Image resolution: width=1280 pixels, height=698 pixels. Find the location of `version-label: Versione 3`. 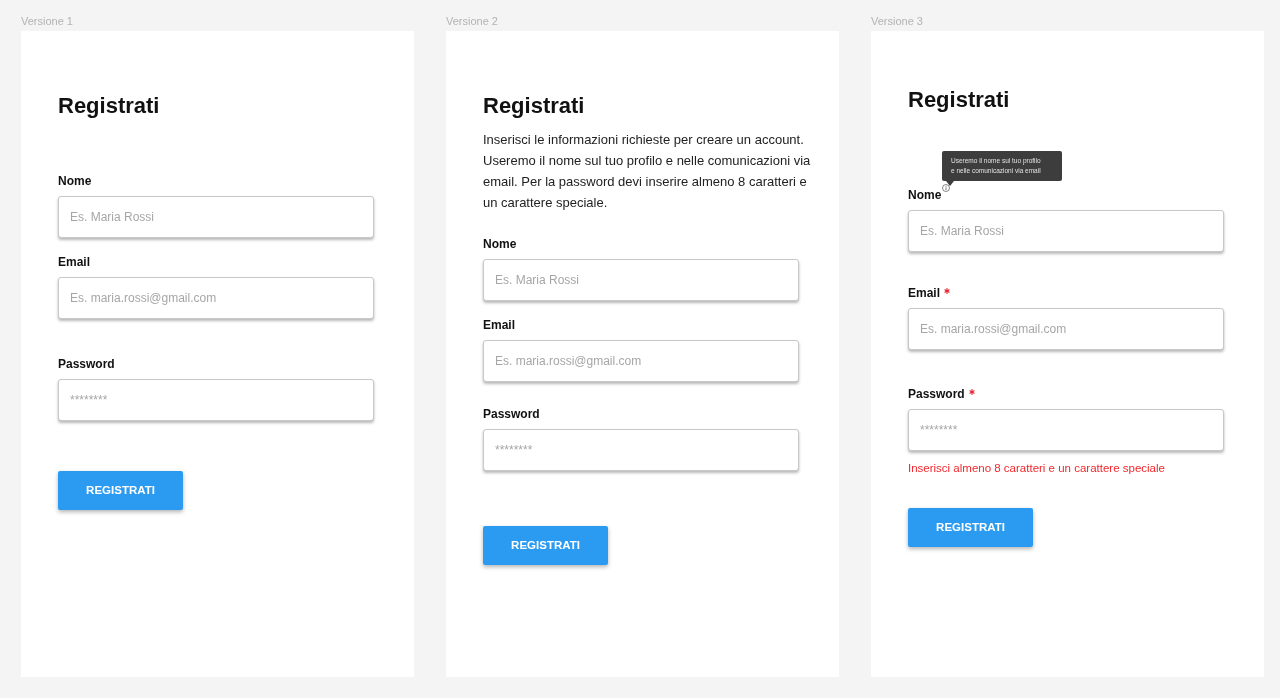

version-label: Versione 3 is located at coordinates (897, 21).